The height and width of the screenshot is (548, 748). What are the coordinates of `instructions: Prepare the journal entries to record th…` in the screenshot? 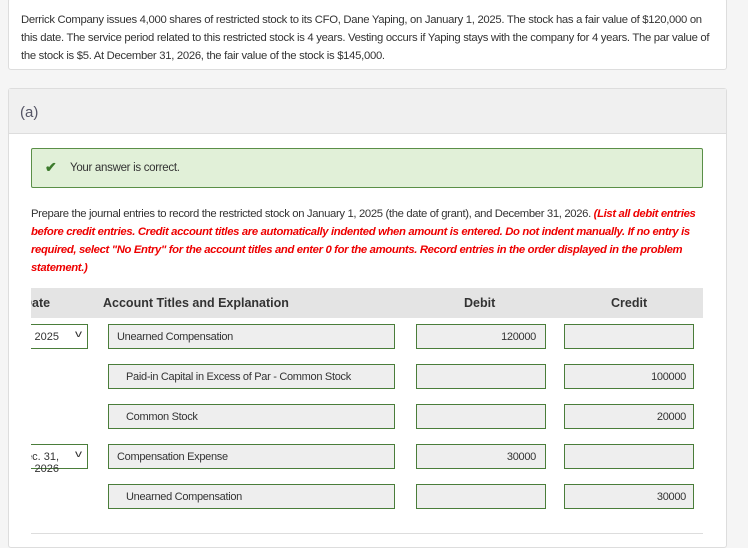 It's located at (367, 241).